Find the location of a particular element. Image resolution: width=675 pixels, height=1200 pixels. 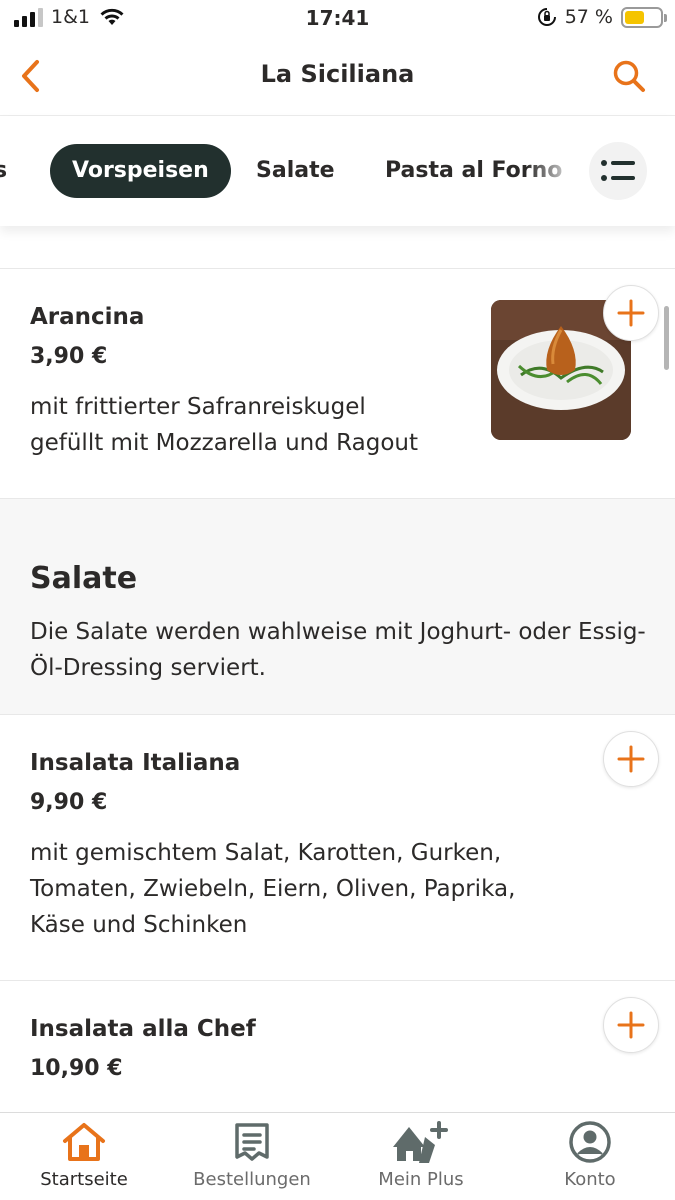

app-header: La Siciliana is located at coordinates (337, 77).